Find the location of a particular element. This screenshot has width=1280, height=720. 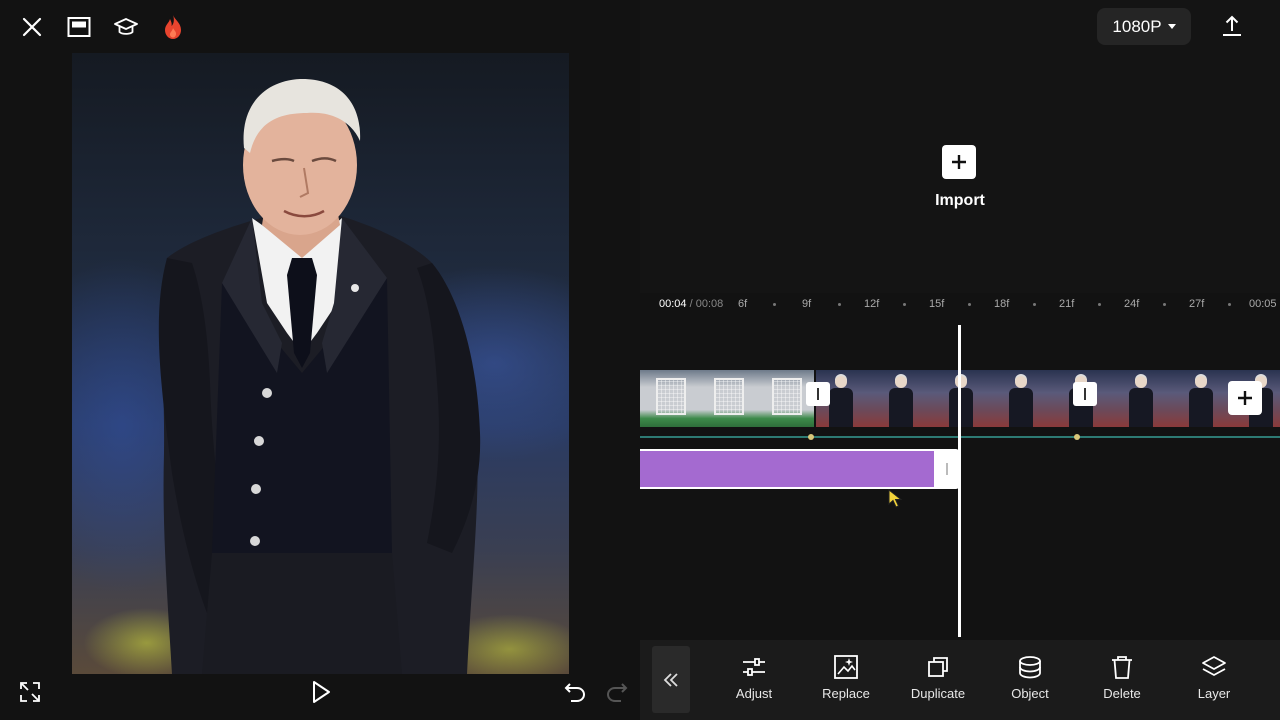

tool-replace: Replace is located at coordinates (846, 677).